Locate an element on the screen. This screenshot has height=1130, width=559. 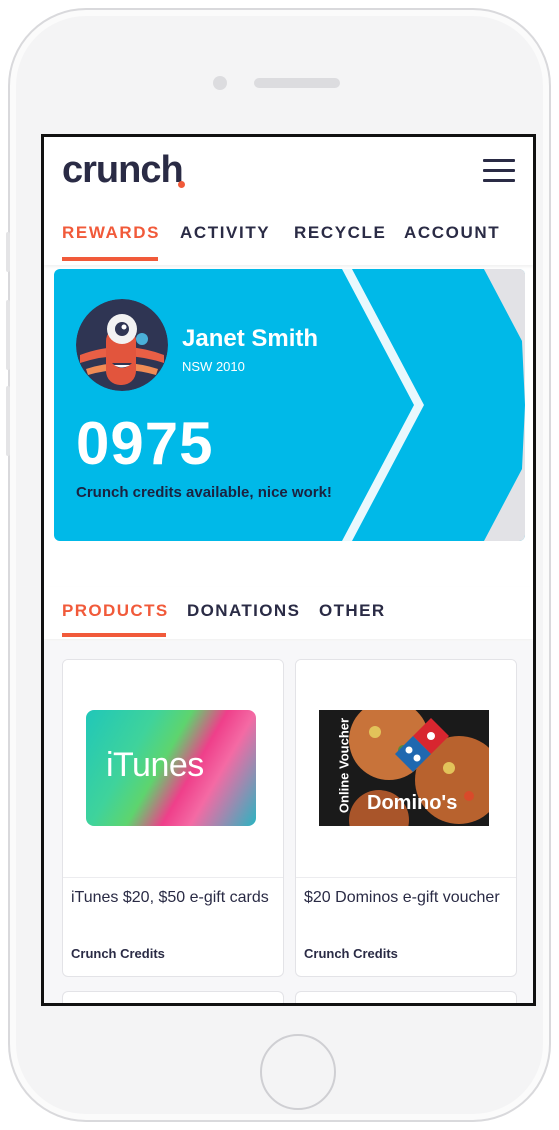
app-header: crunch REWARDS ACTIVITY RECYCLE ACCOUNT is located at coordinates (288, 201).